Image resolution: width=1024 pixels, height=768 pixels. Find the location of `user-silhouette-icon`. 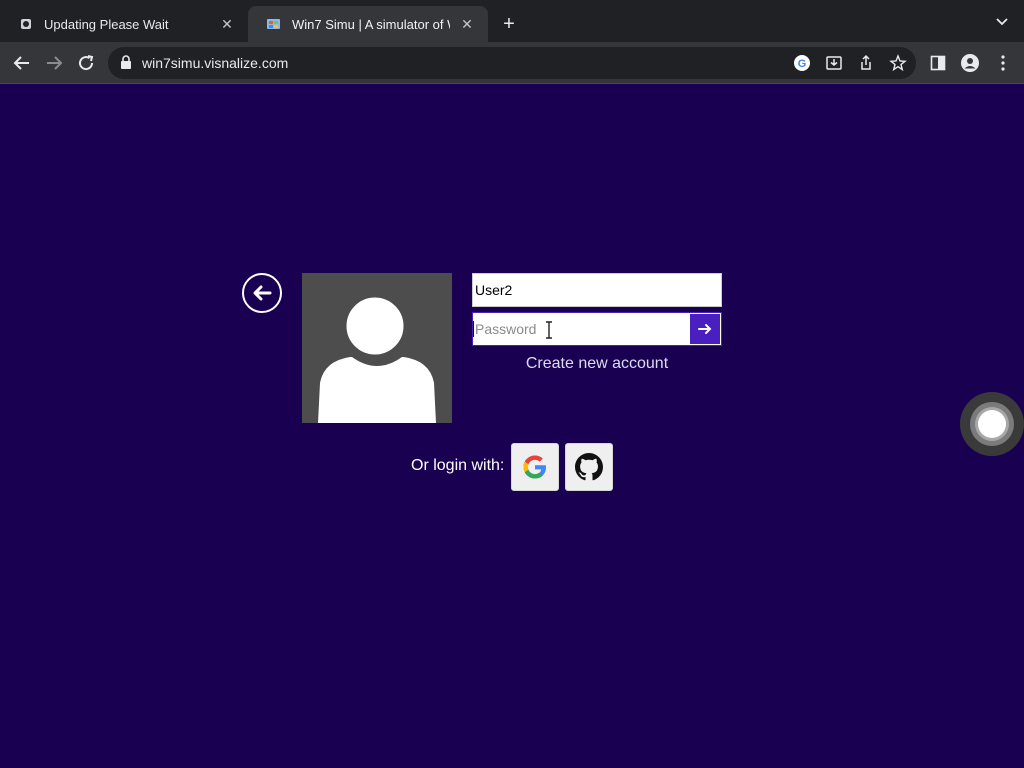

user-silhouette-icon is located at coordinates (377, 358).